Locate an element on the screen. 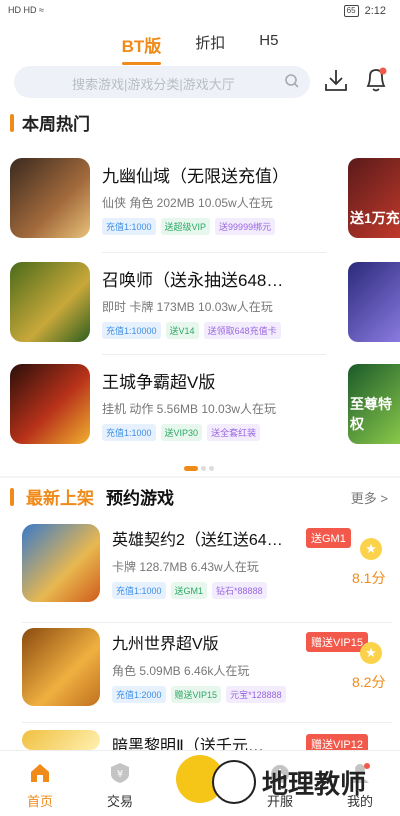 This screenshot has width=400, height=816. game-tag: 送全套红装 is located at coordinates (234, 432).